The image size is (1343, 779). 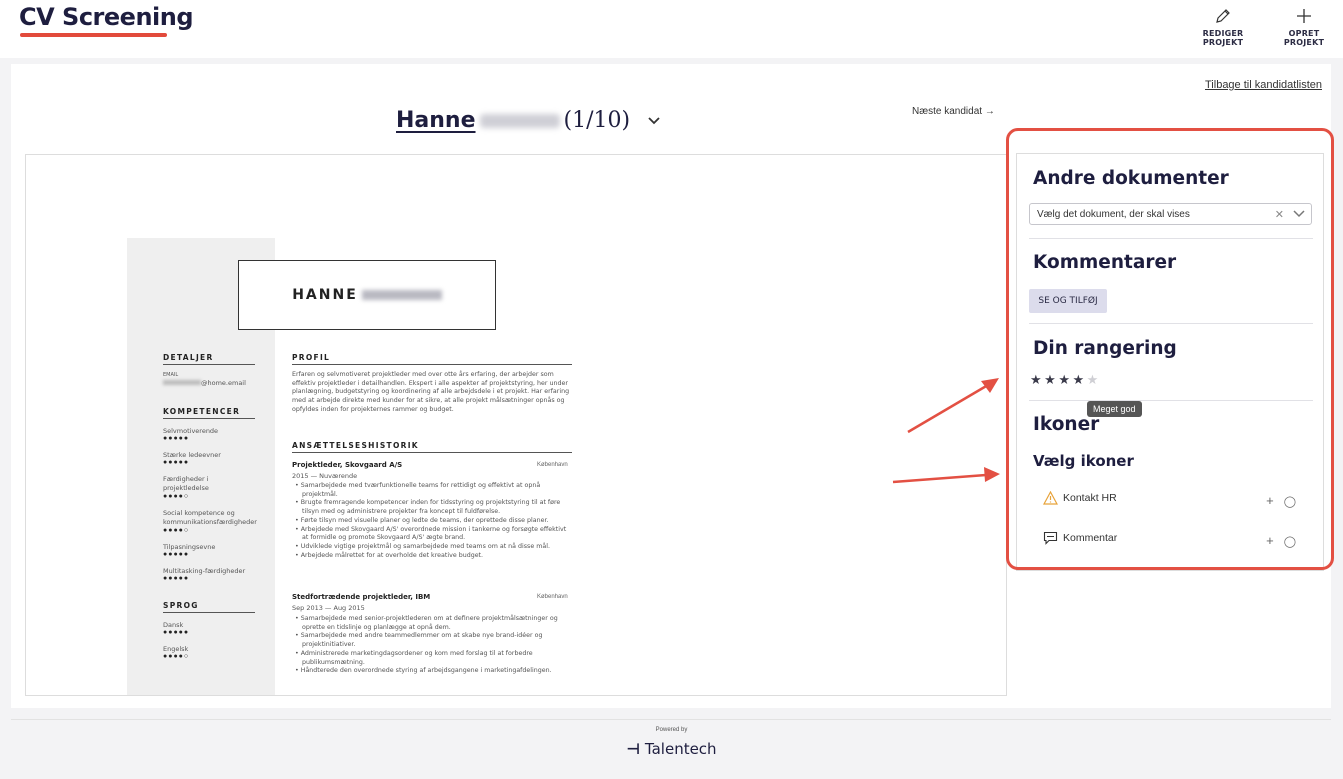 What do you see at coordinates (633, 749) in the screenshot?
I see `talentech-mark-icon: ⊣` at bounding box center [633, 749].